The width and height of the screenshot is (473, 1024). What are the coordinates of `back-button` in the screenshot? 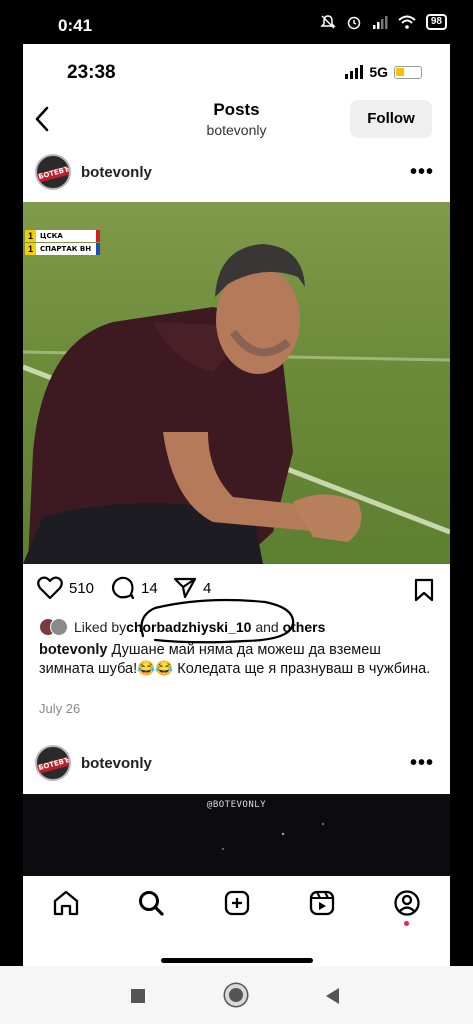 It's located at (332, 996).